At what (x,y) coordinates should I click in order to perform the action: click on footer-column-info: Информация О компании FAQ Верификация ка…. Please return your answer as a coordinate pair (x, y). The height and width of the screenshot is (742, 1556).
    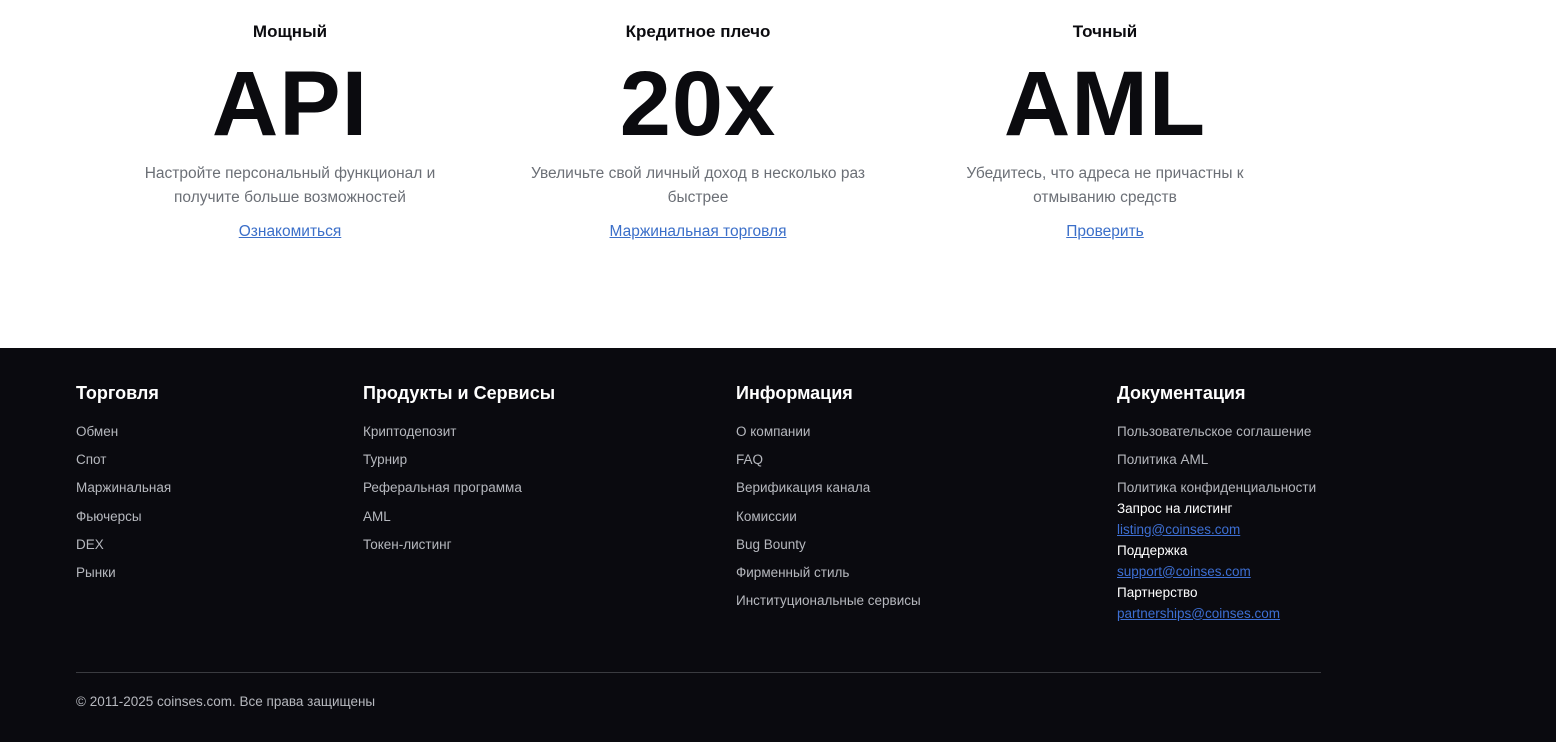
    Looking at the image, I should click on (828, 498).